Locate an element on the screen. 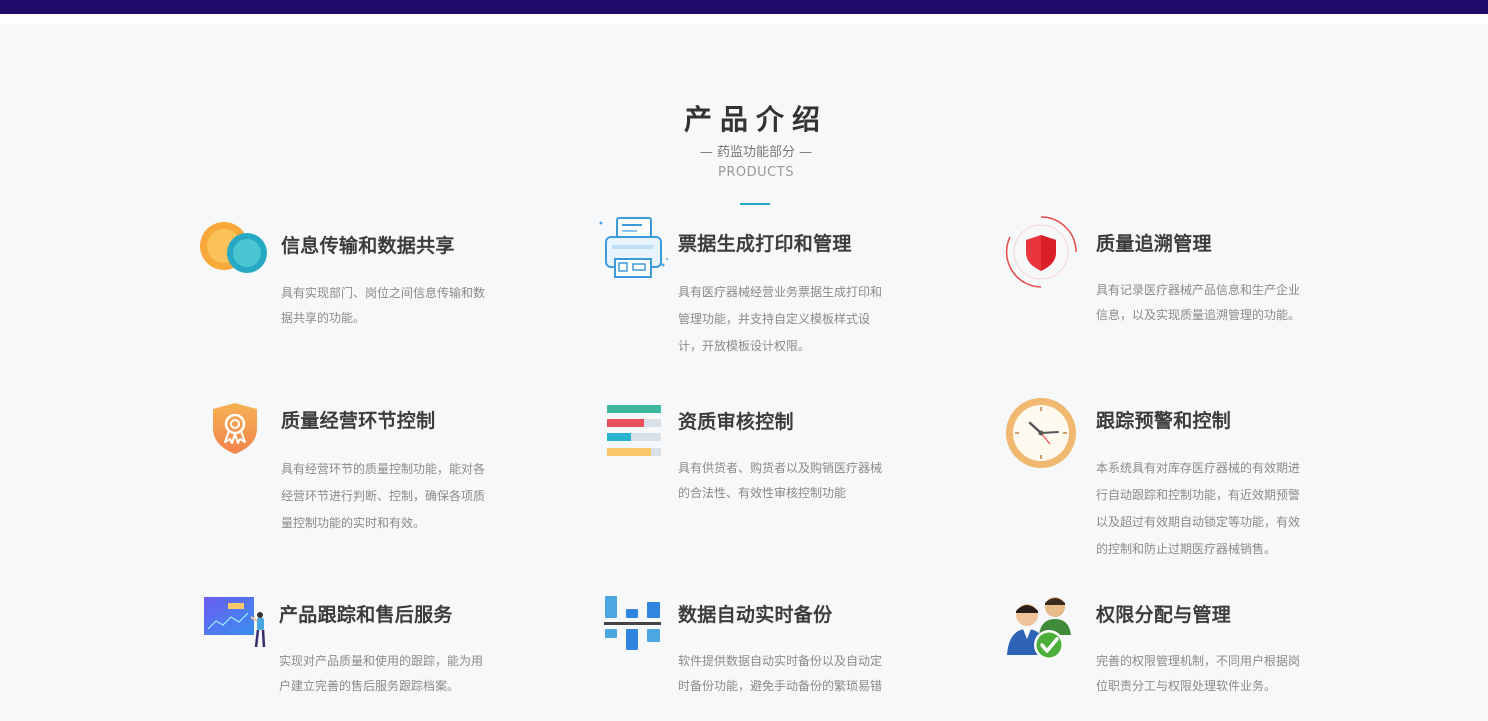 This screenshot has width=1488, height=721. feature-title: 产品跟踪和售后服务 is located at coordinates (366, 615).